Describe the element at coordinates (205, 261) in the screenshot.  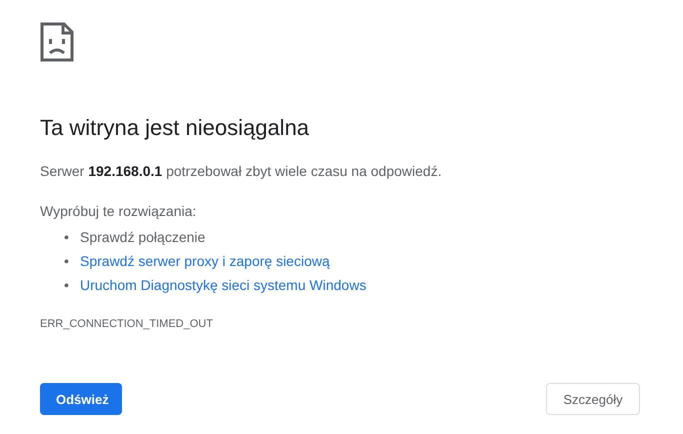
I see `suggestion-link: Sprawdź serwer proxy i zaporę sieciową` at that location.